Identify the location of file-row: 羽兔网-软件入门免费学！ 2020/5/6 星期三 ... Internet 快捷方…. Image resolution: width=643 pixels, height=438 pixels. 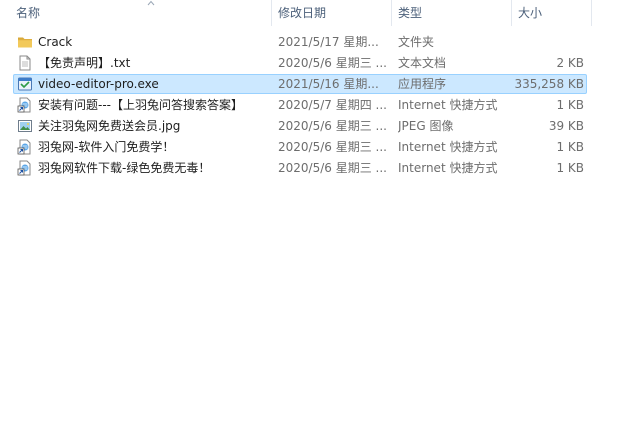
(321, 147).